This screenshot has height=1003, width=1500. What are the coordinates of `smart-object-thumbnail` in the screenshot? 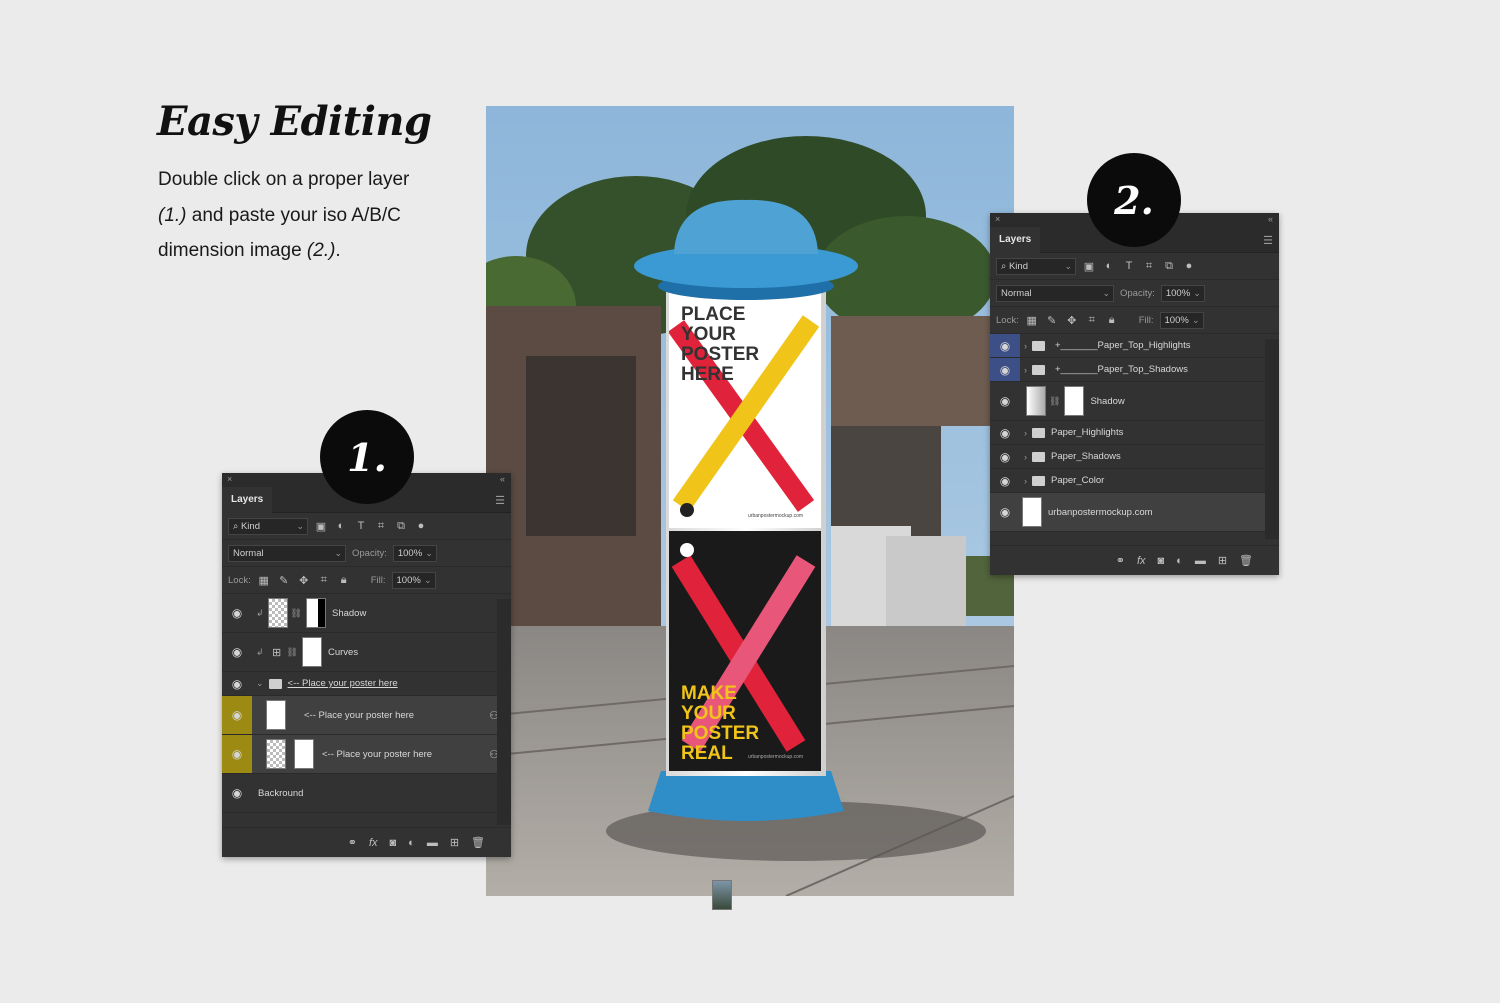 It's located at (276, 754).